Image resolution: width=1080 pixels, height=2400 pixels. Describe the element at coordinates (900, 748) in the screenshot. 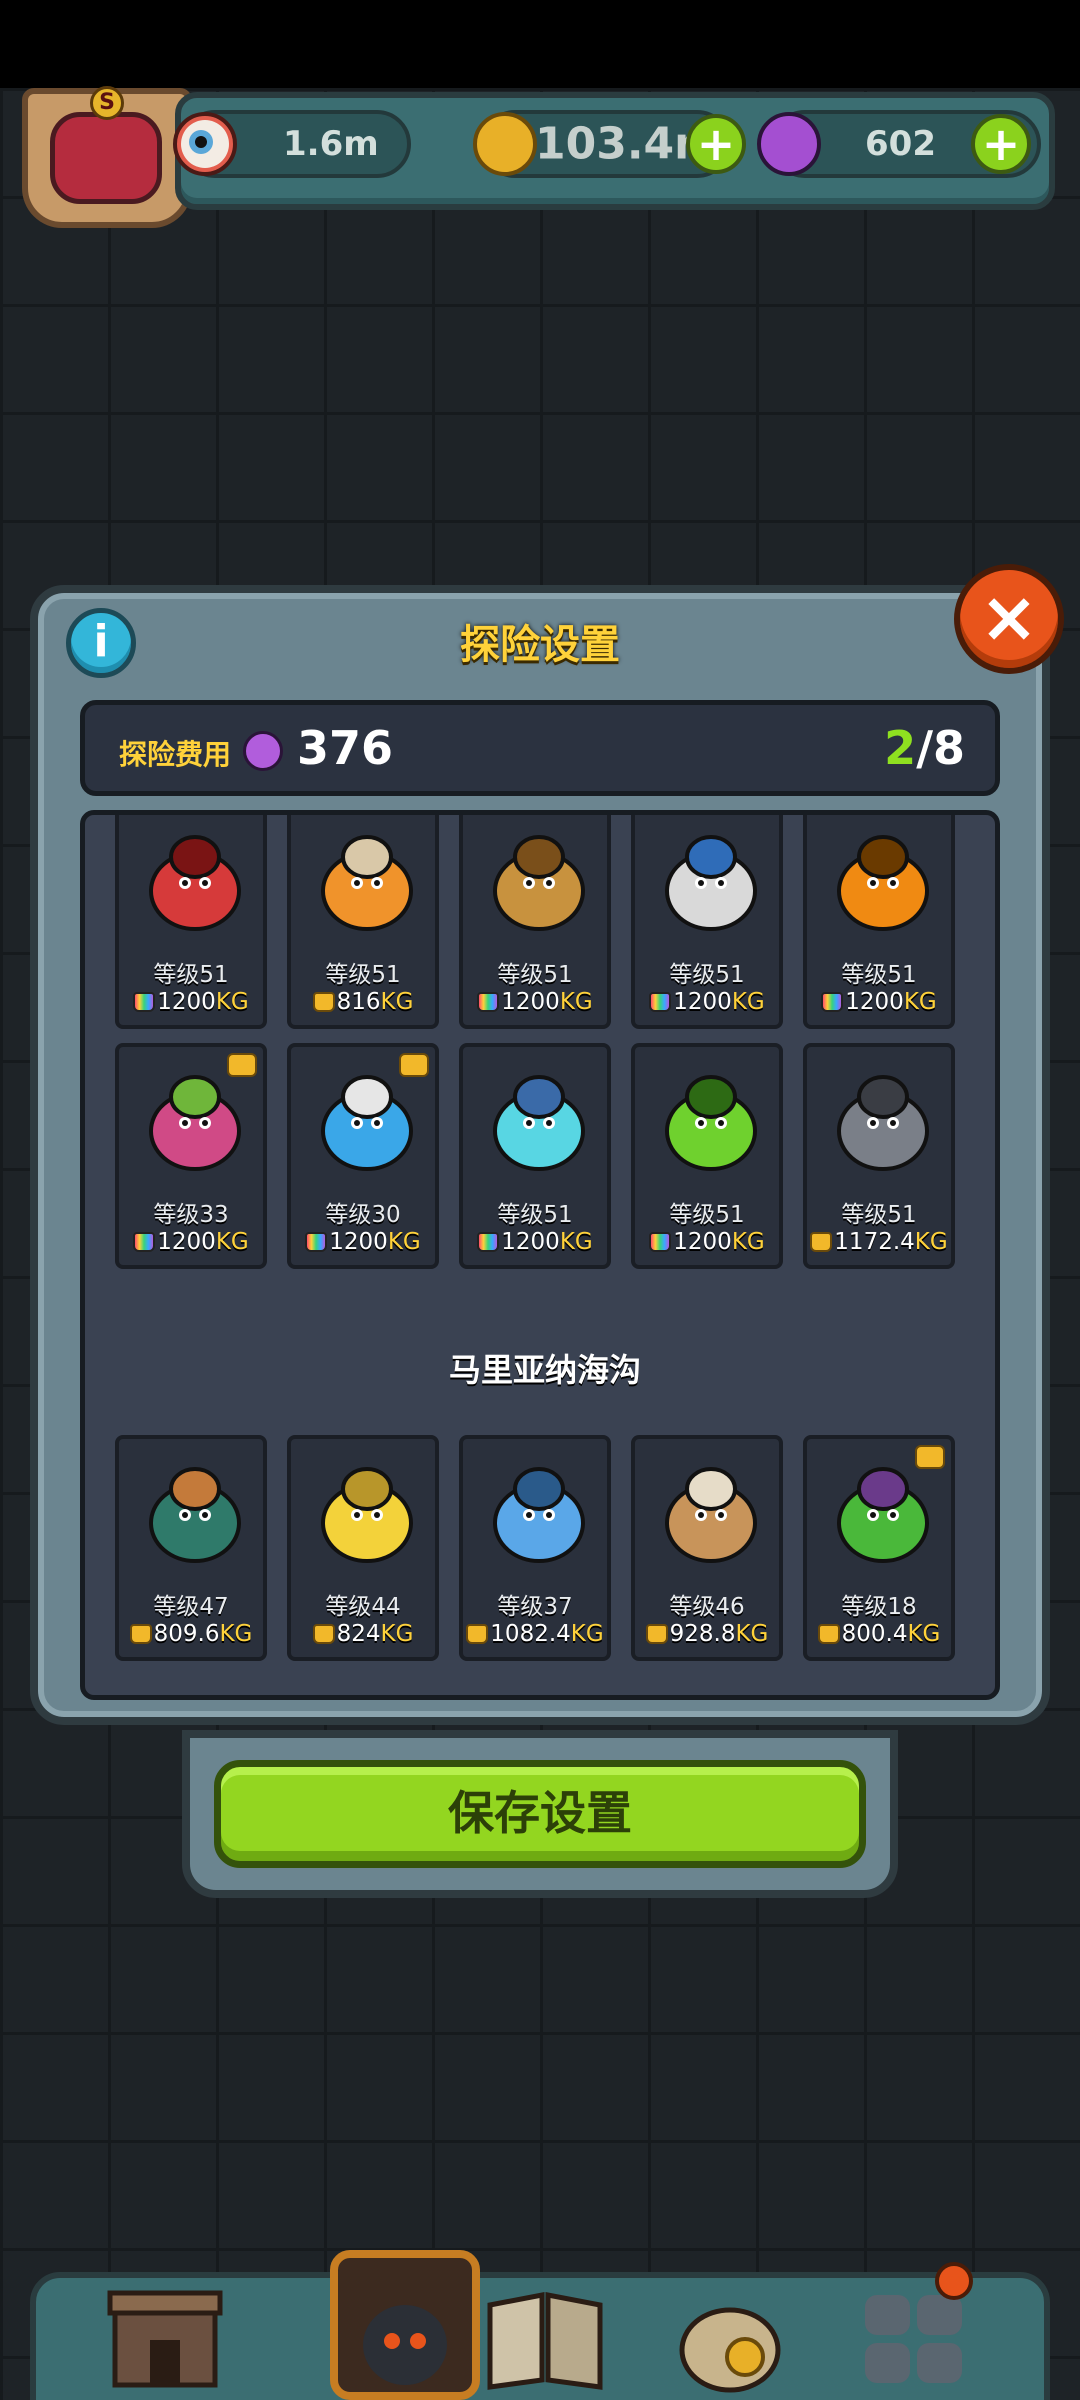

I see `slots-current: 2` at that location.